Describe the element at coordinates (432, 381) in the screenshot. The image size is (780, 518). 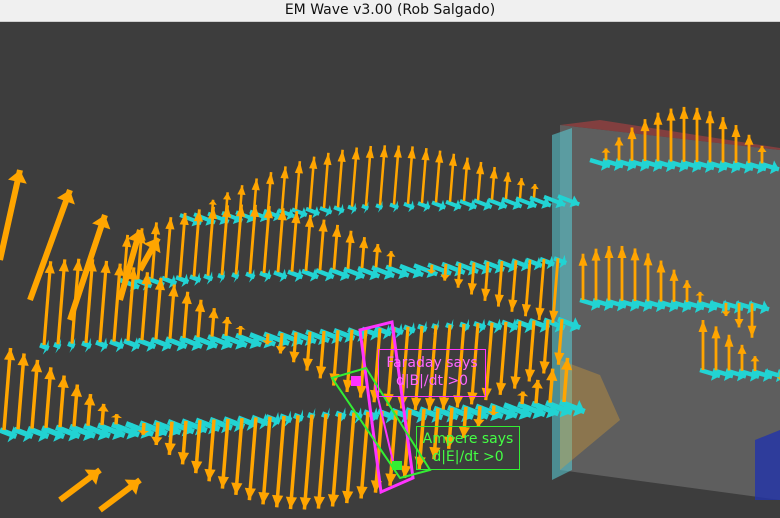
I see `faraday-label-line2: d|B|/dt >0` at that location.